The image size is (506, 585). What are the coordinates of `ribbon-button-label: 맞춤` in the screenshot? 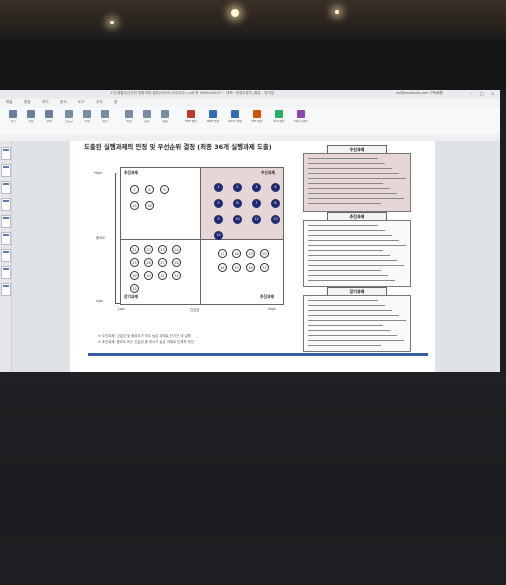 It's located at (165, 121).